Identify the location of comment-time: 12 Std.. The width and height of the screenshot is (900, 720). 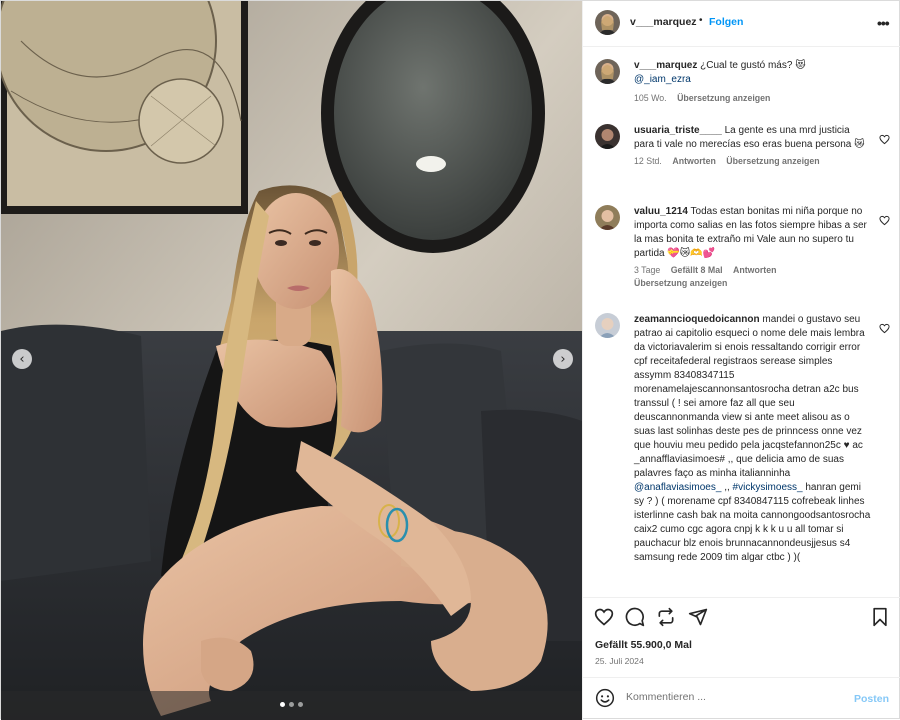
(648, 161).